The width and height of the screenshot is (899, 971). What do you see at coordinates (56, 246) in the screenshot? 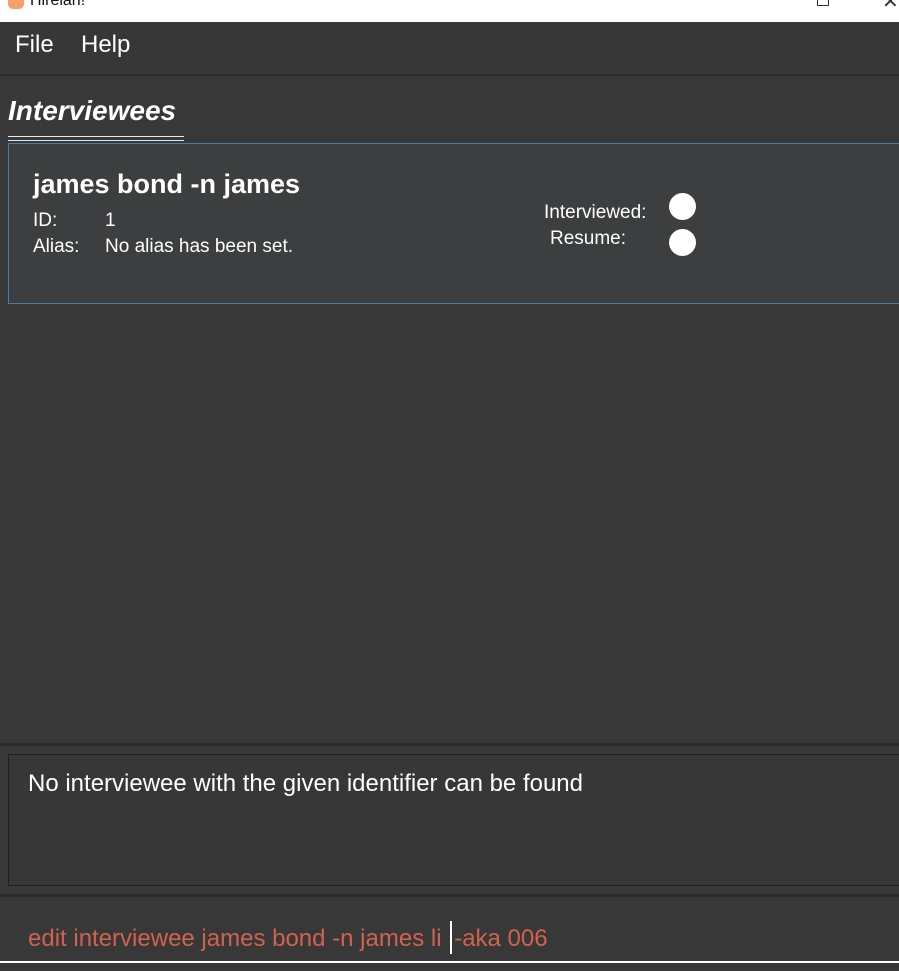
I see `alias-label: Alias:` at bounding box center [56, 246].